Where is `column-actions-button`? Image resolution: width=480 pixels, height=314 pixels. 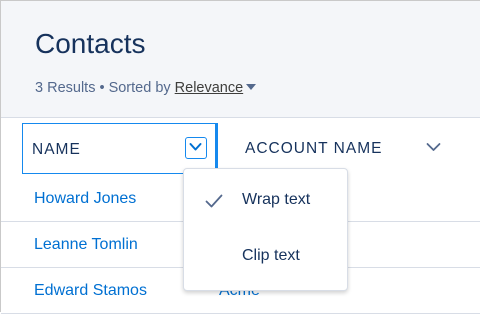
column-actions-button is located at coordinates (196, 148).